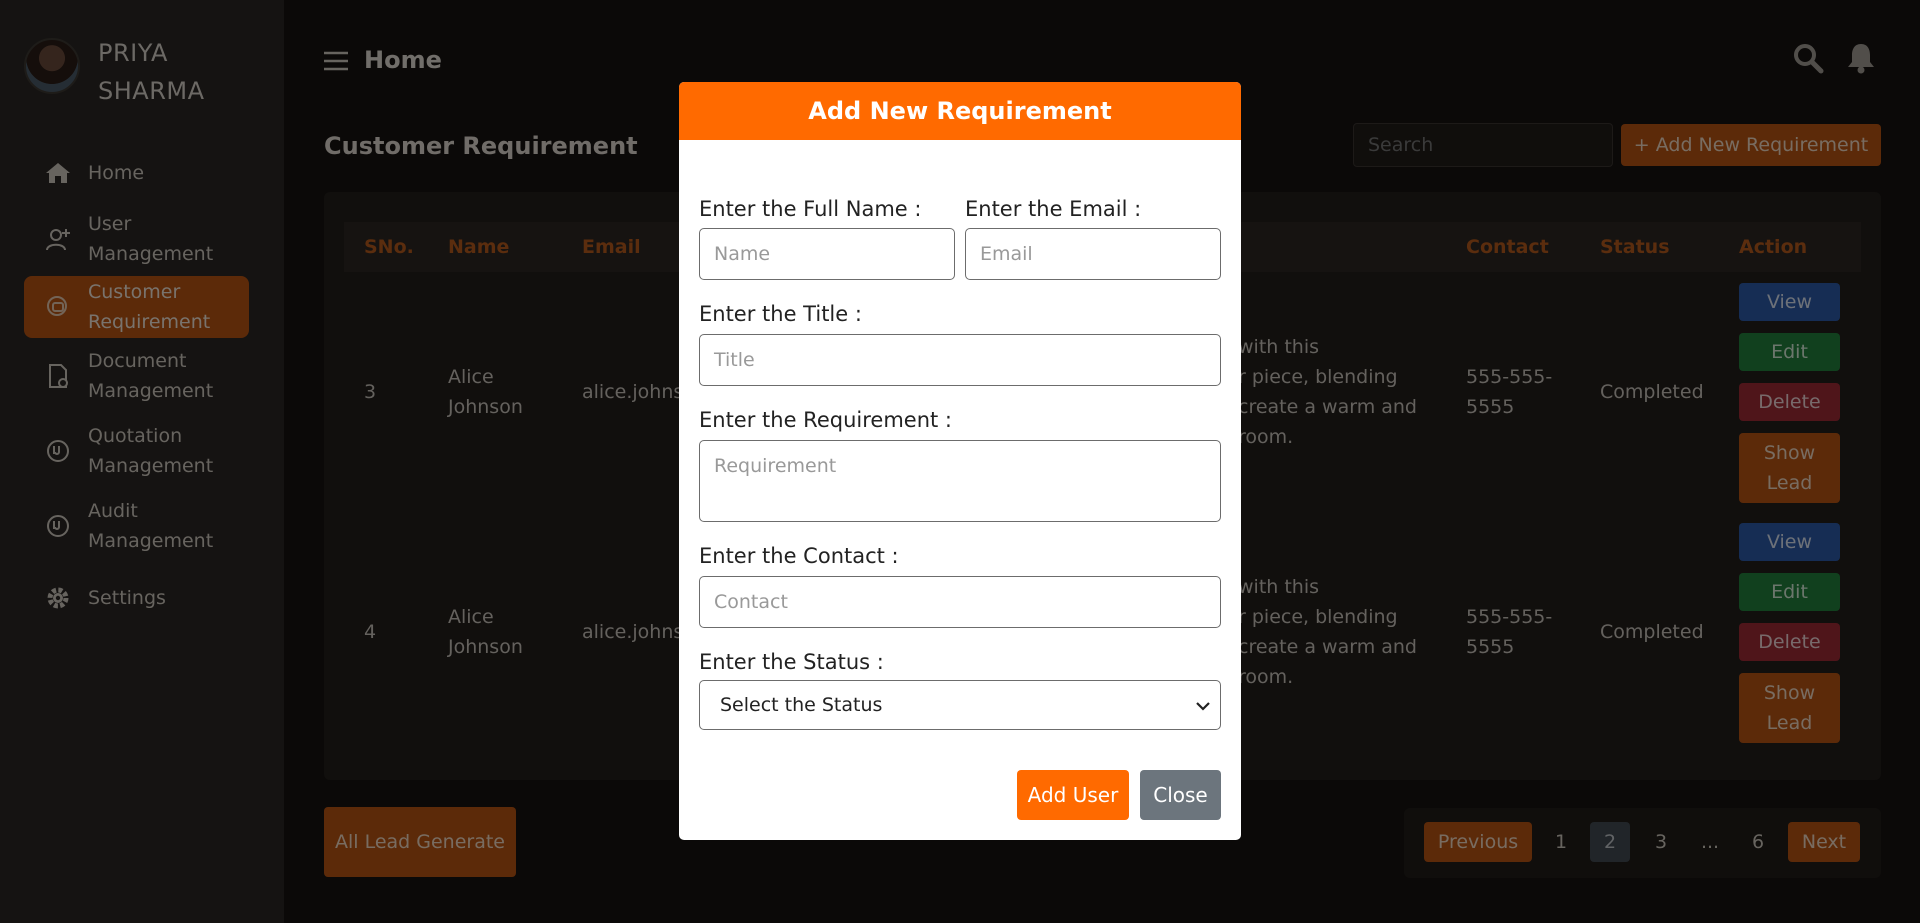 Image resolution: width=1920 pixels, height=923 pixels. Describe the element at coordinates (799, 556) in the screenshot. I see `contact-label: Enter the Contact :` at that location.